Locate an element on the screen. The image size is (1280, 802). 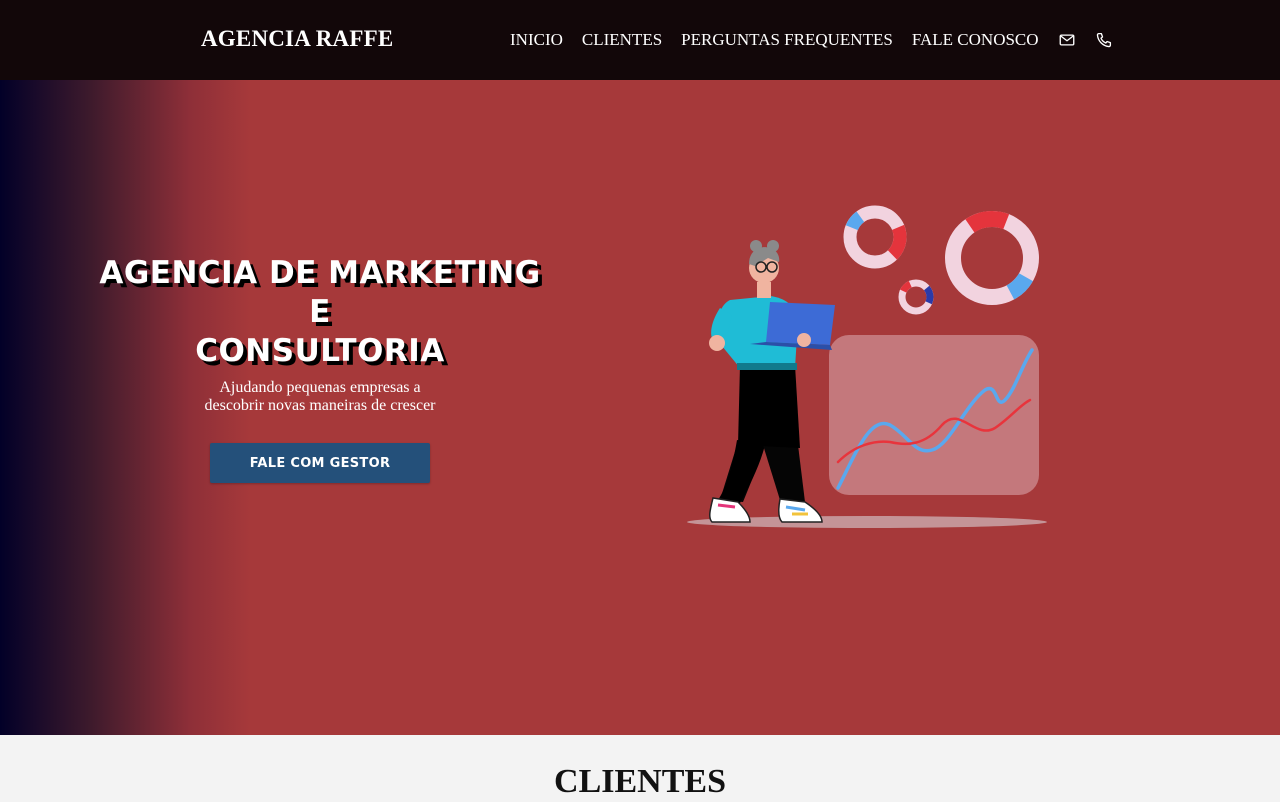
marketing-illustration is located at coordinates (867, 366).